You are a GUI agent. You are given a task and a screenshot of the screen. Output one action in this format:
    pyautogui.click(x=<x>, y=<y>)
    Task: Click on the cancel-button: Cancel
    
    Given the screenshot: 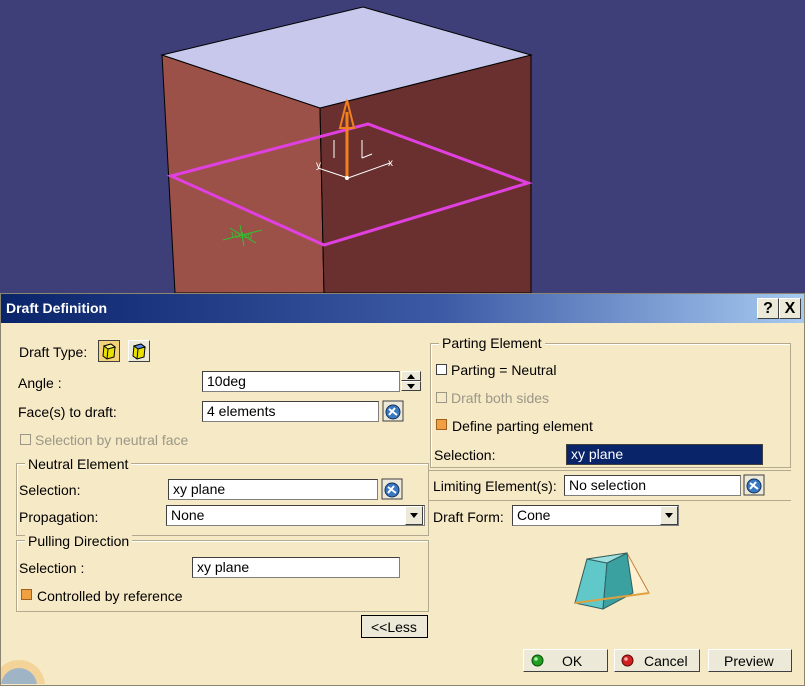 What is the action you would take?
    pyautogui.click(x=657, y=660)
    